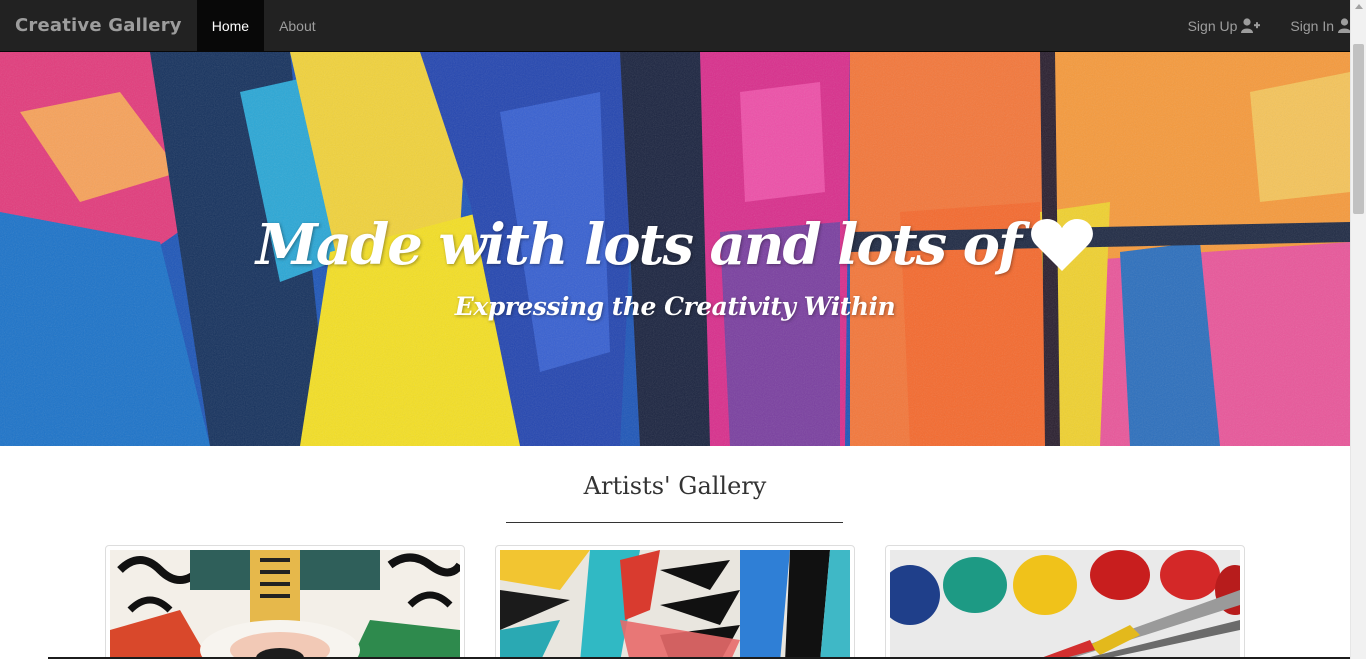  I want to click on sign-in-label: Sign In, so click(1312, 25).